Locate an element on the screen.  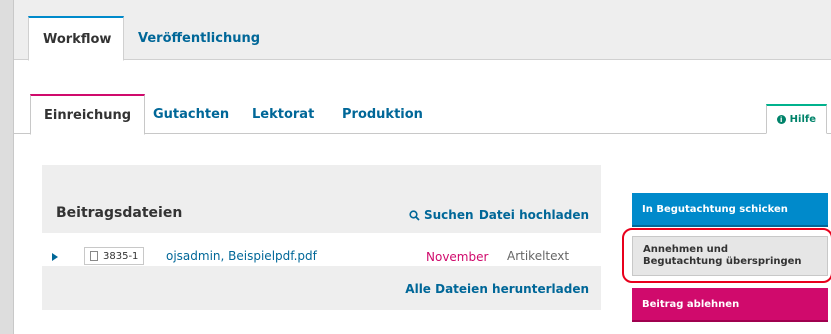
accept-skip-line2: Begutachtung überspringen is located at coordinates (722, 261).